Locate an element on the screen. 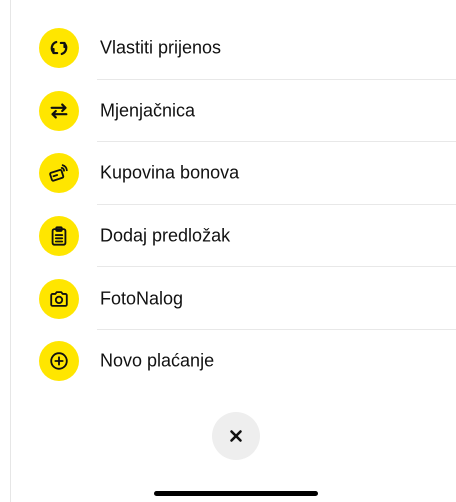 The width and height of the screenshot is (456, 502). menu-item-vlastiti-prijenos: Vlastiti prijenos is located at coordinates (228, 48).